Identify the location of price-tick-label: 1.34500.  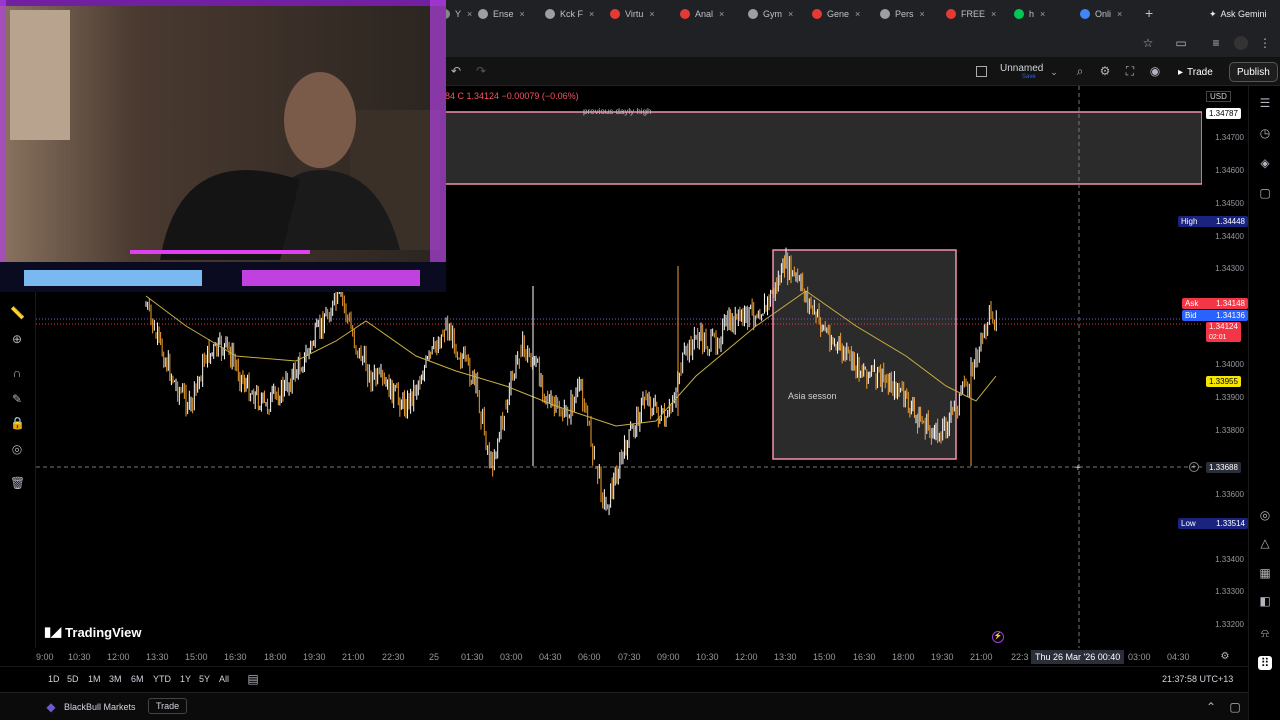
(1229, 203).